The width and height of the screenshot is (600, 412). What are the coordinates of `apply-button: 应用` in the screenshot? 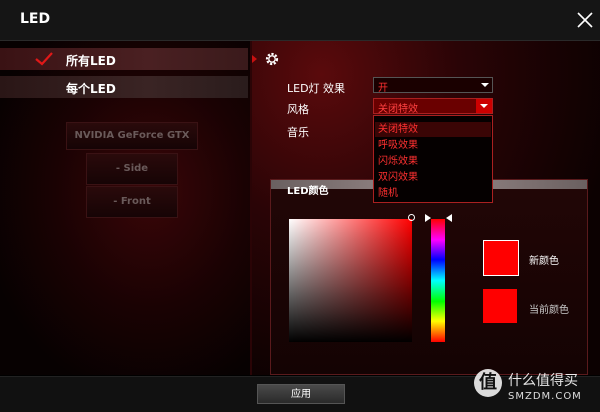 It's located at (301, 394).